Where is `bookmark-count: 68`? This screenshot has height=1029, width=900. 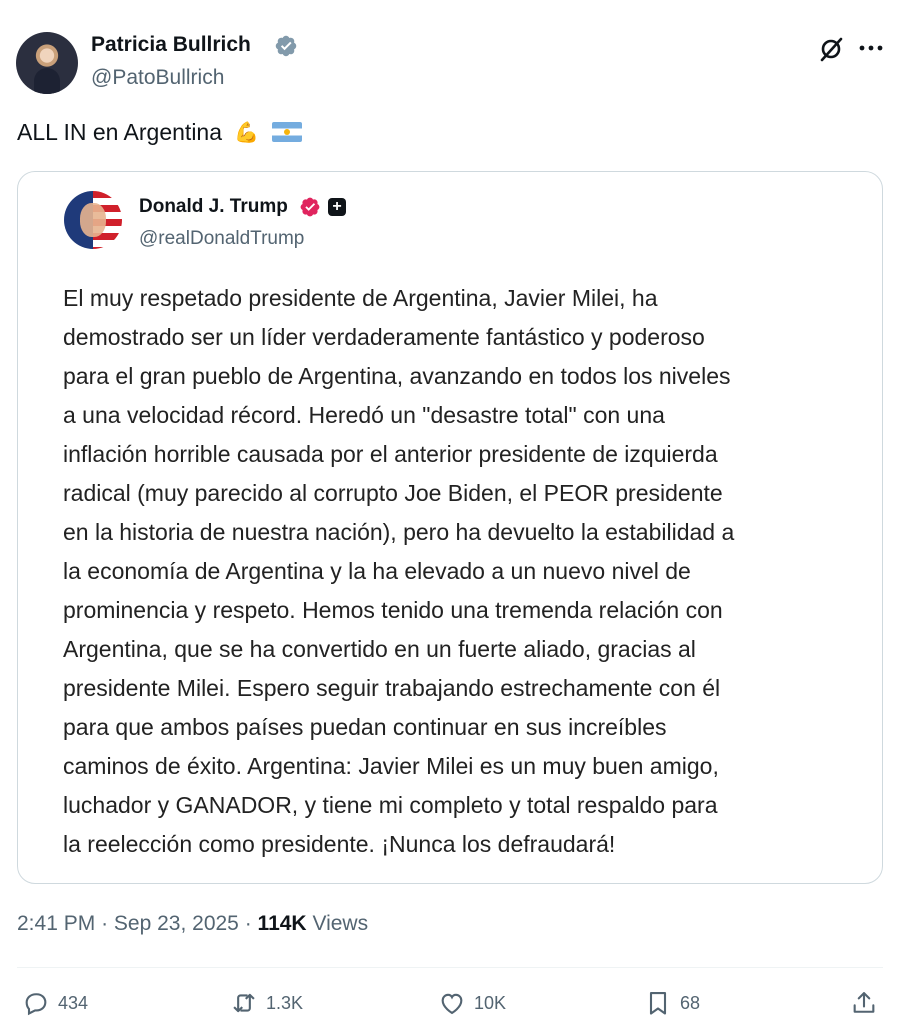
bookmark-count: 68 is located at coordinates (690, 1002).